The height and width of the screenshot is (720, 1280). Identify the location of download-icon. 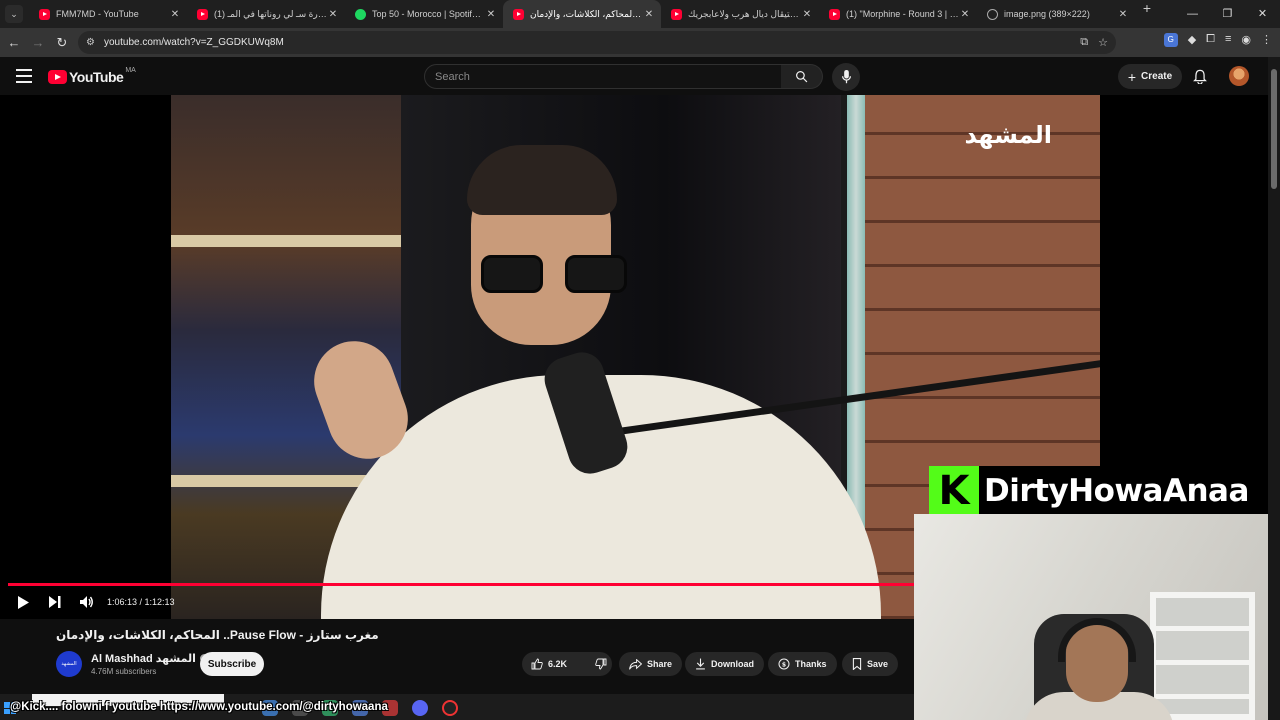
(700, 664).